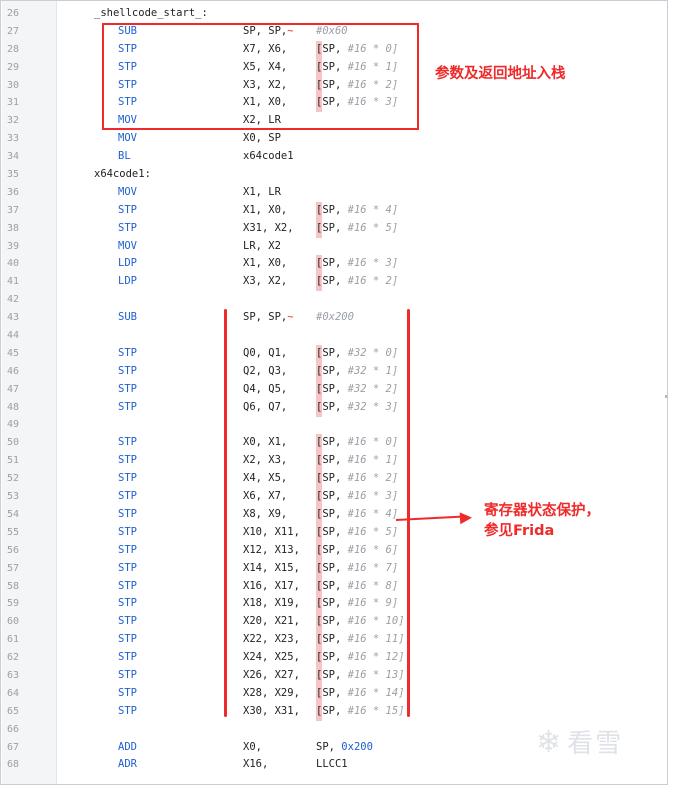 The image size is (673, 787). What do you see at coordinates (334, 693) in the screenshot?
I see `code-line: 64 STP X28, X29, [SP, #16 * 14]` at bounding box center [334, 693].